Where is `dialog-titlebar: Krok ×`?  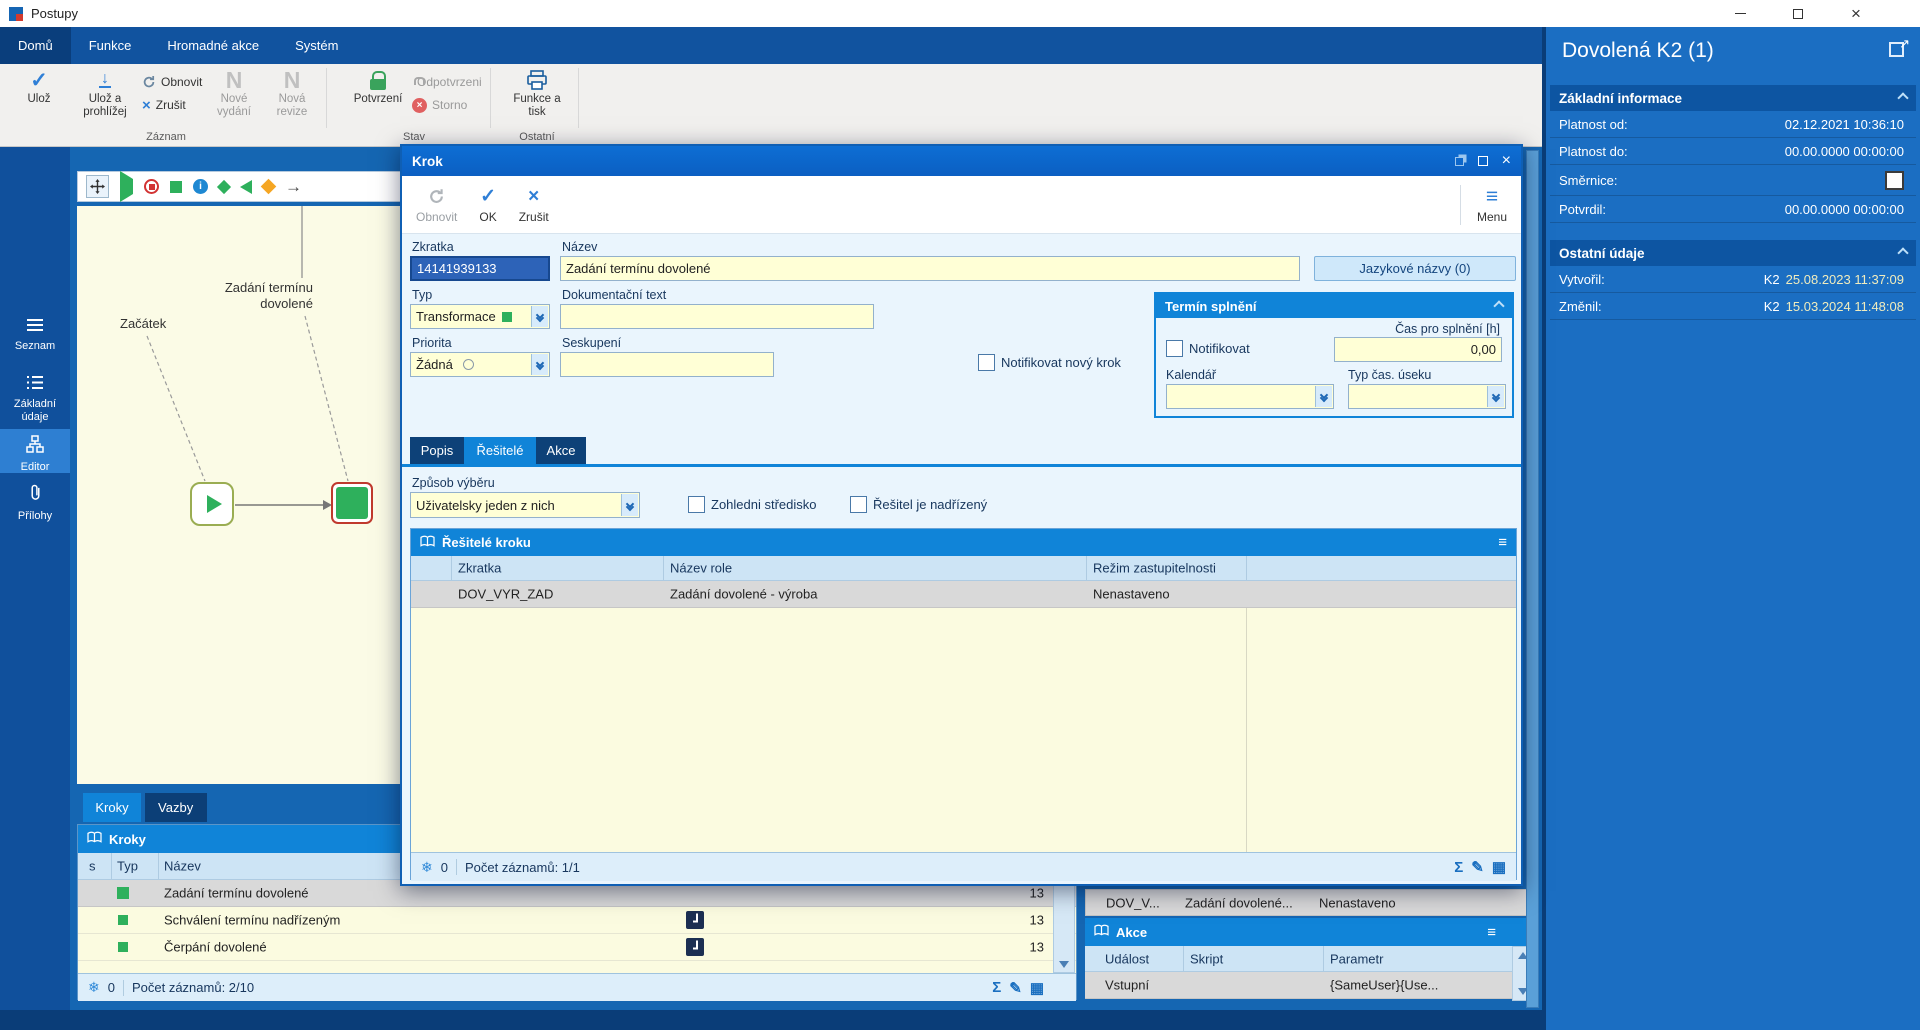 dialog-titlebar: Krok × is located at coordinates (961, 161).